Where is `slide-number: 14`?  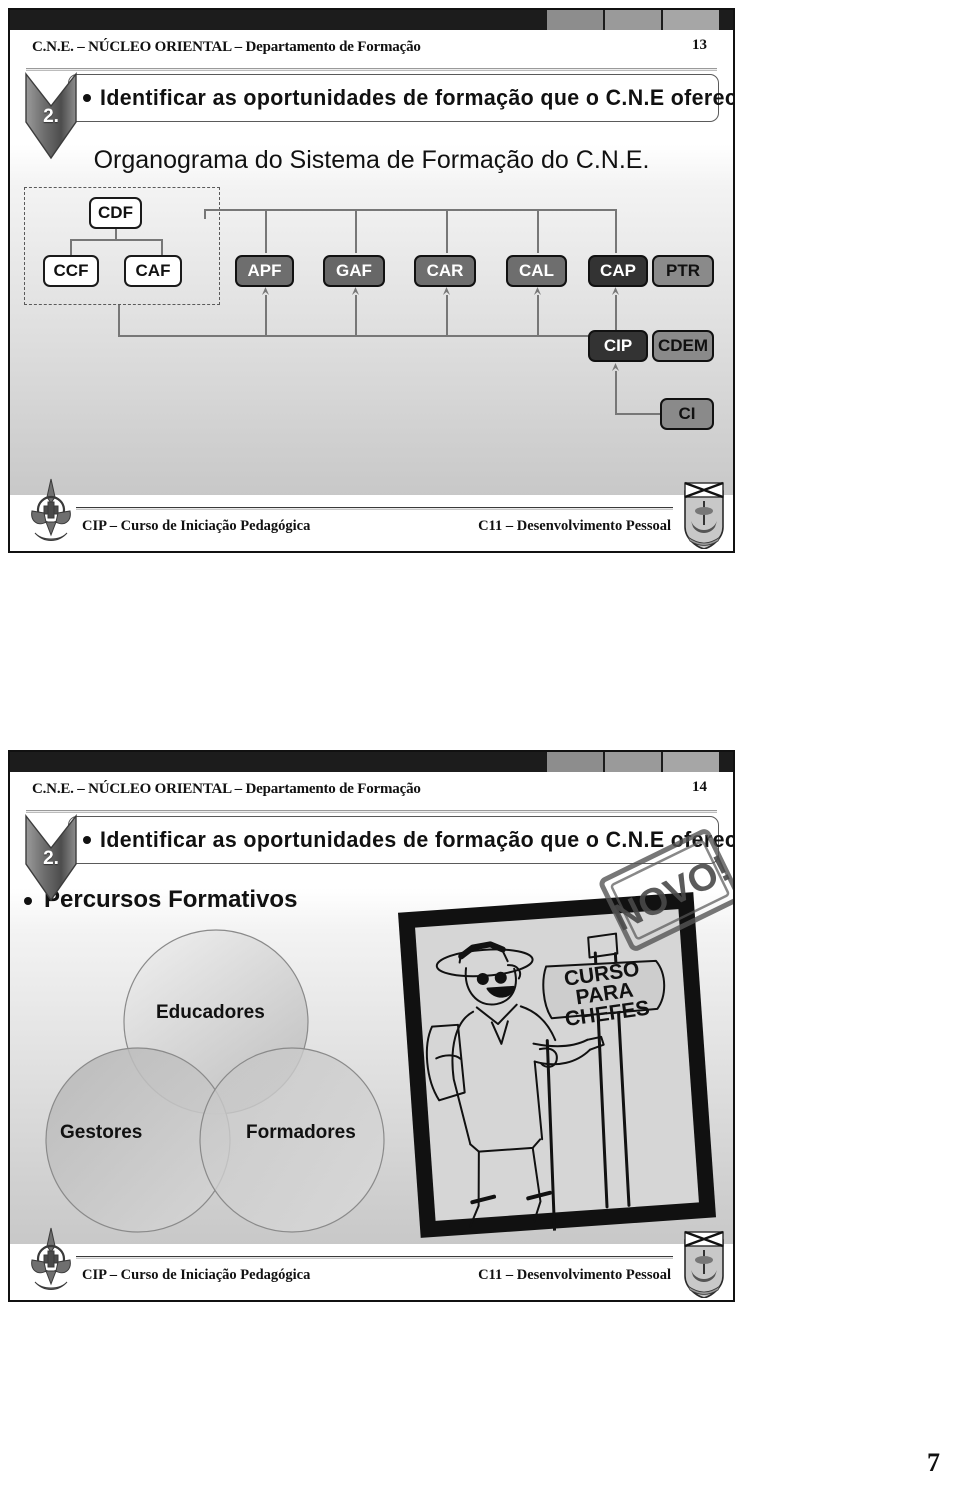 slide-number: 14 is located at coordinates (699, 787).